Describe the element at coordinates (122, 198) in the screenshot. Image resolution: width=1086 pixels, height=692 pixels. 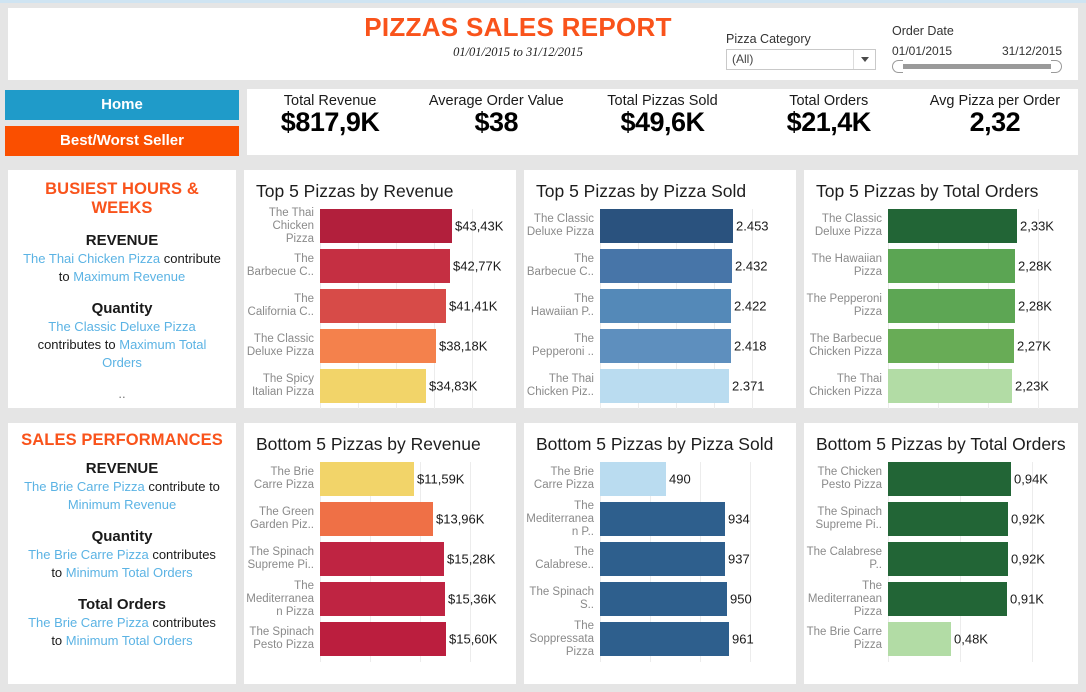
I see `busiest-heading: BUSIEST HOURS & WEEKS` at that location.